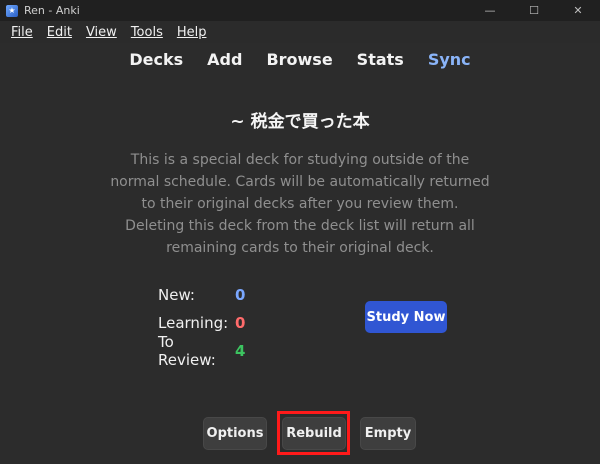 This screenshot has width=600, height=464. Describe the element at coordinates (300, 10) in the screenshot. I see `title-bar: ★ Ren - Anki — ☐ ✕` at that location.